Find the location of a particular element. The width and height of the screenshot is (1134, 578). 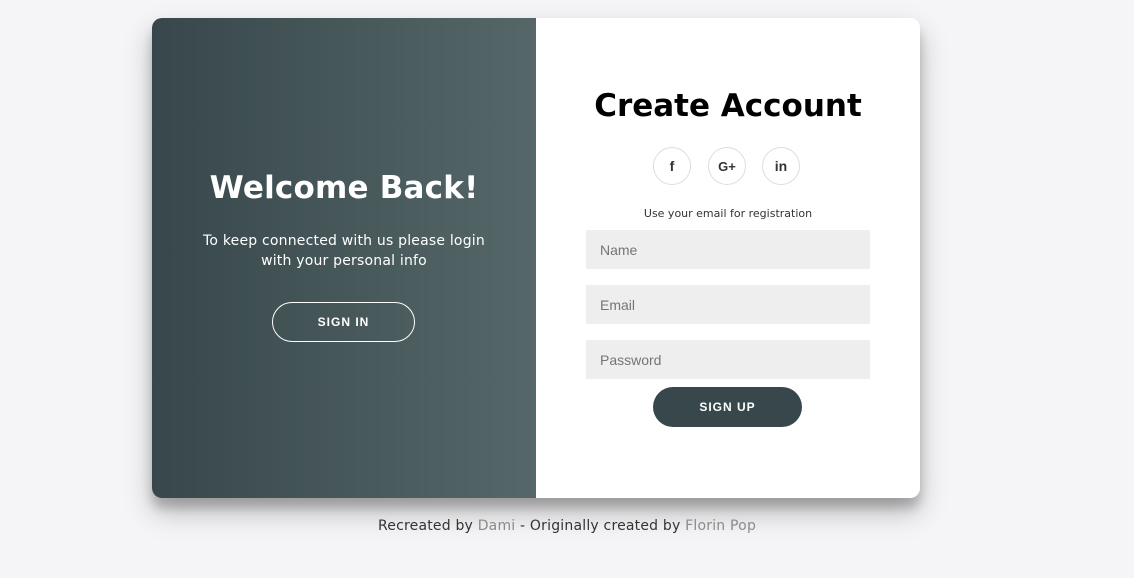

facebook-link: f is located at coordinates (672, 166).